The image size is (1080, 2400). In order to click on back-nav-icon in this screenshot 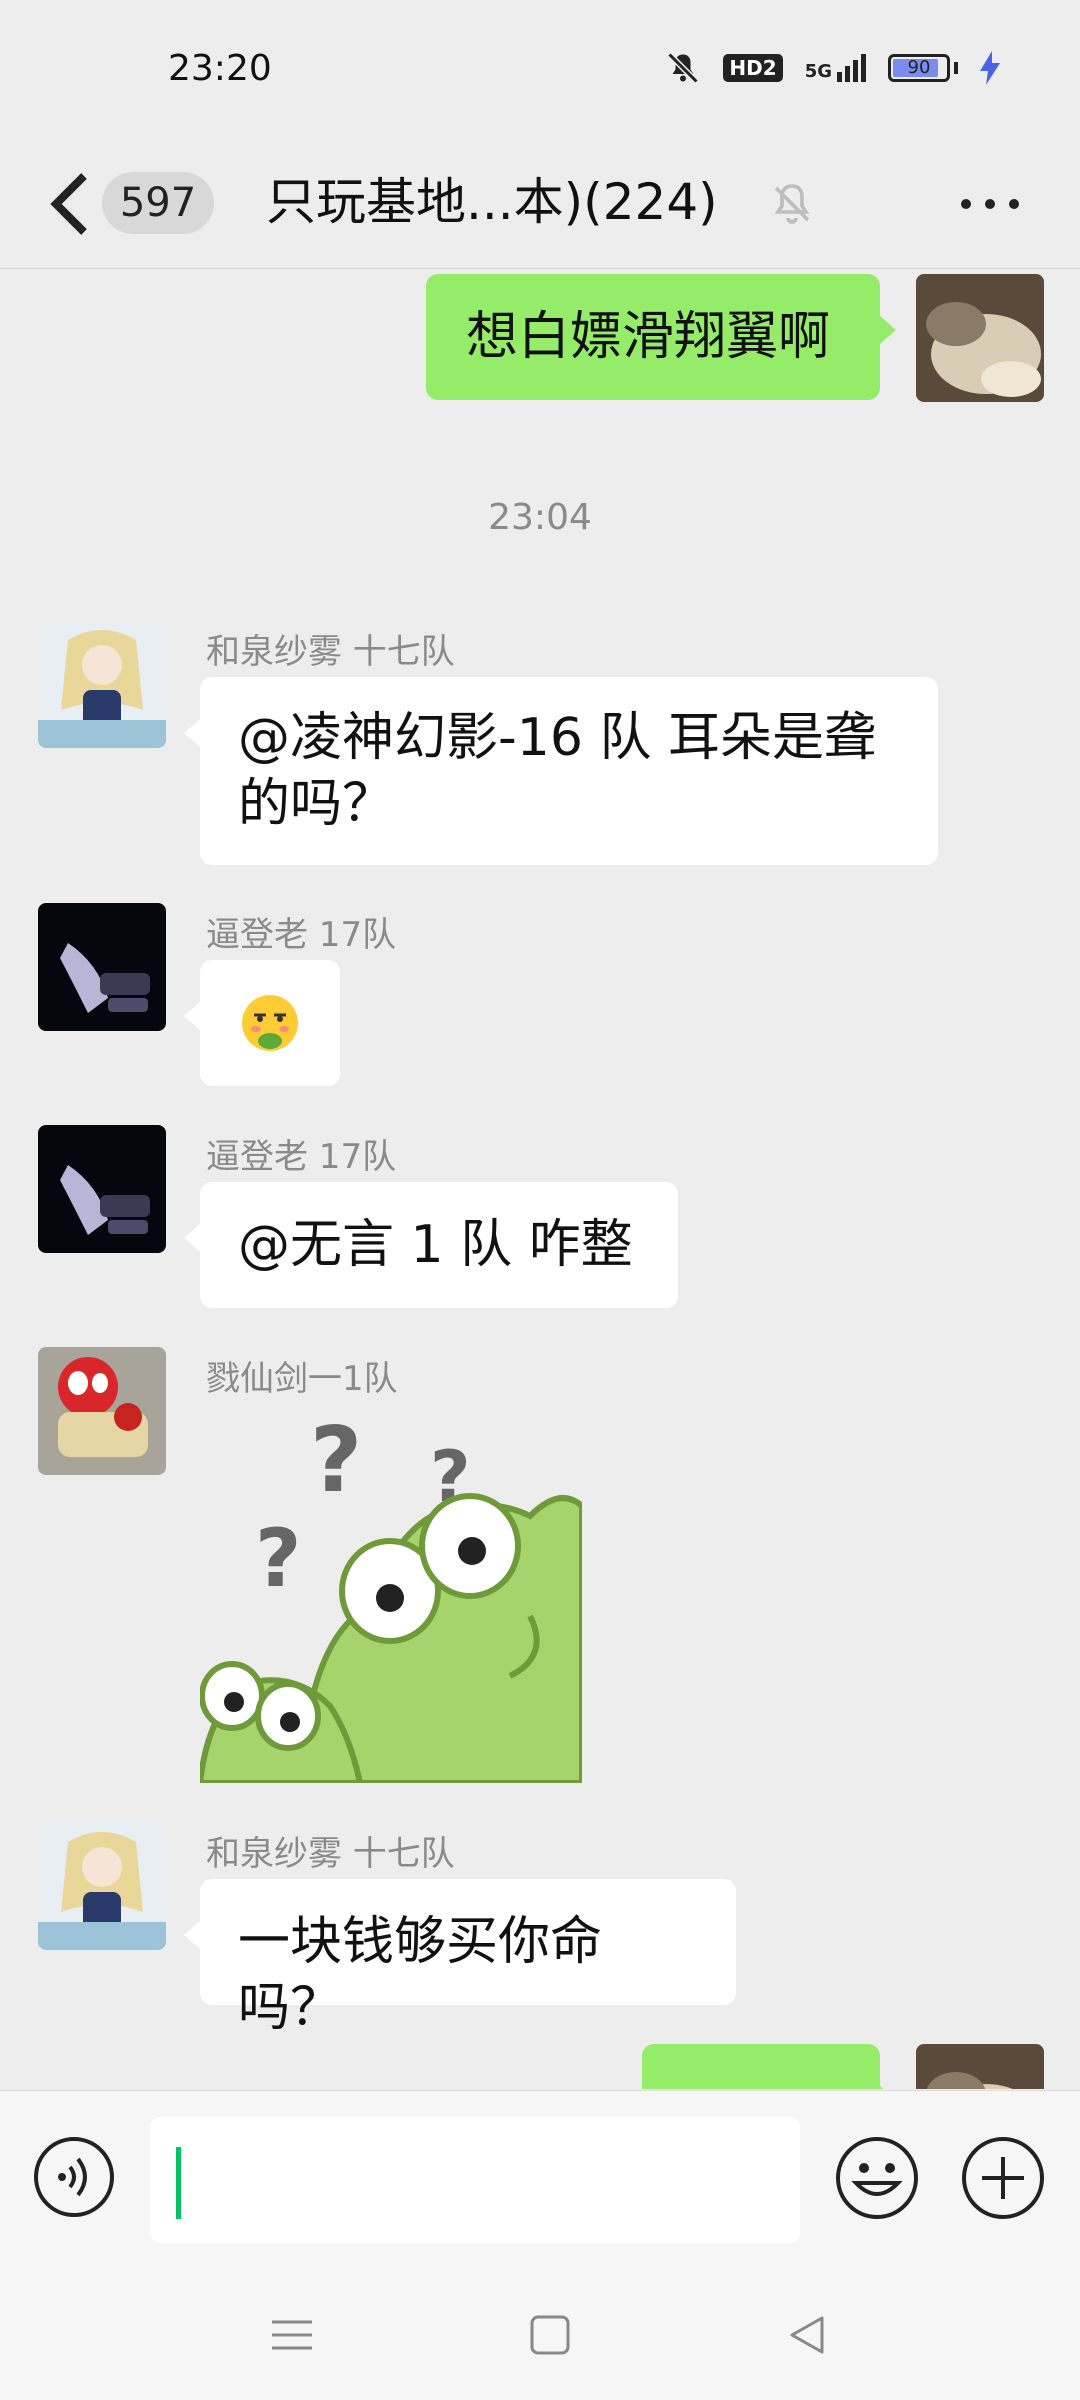, I will do `click(808, 2335)`.